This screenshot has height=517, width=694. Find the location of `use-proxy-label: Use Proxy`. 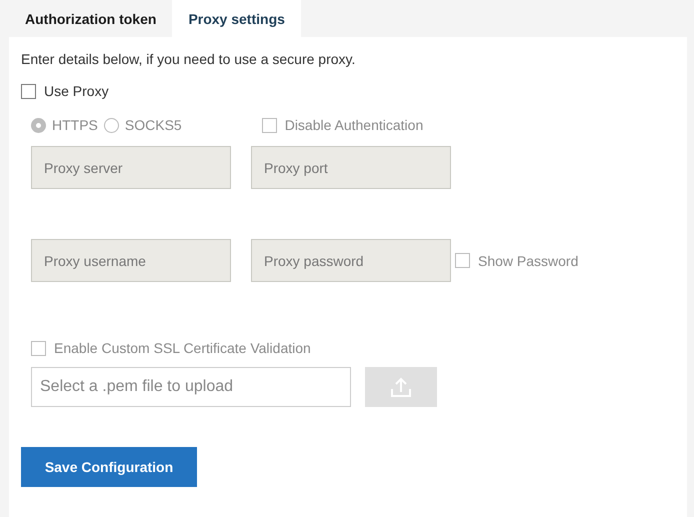

use-proxy-label: Use Proxy is located at coordinates (76, 91).